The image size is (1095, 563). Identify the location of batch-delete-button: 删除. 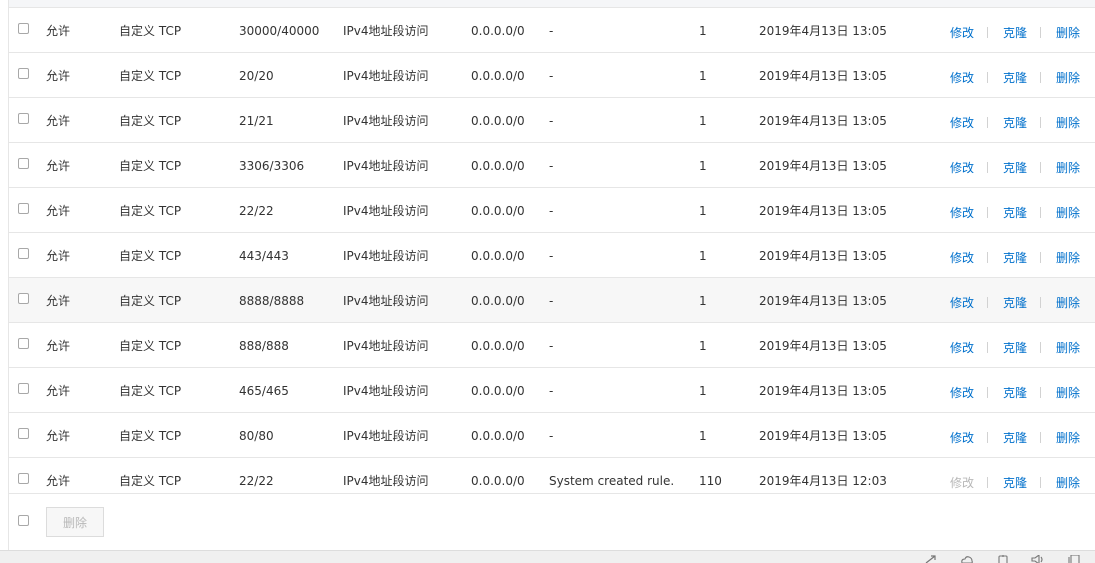
(75, 522).